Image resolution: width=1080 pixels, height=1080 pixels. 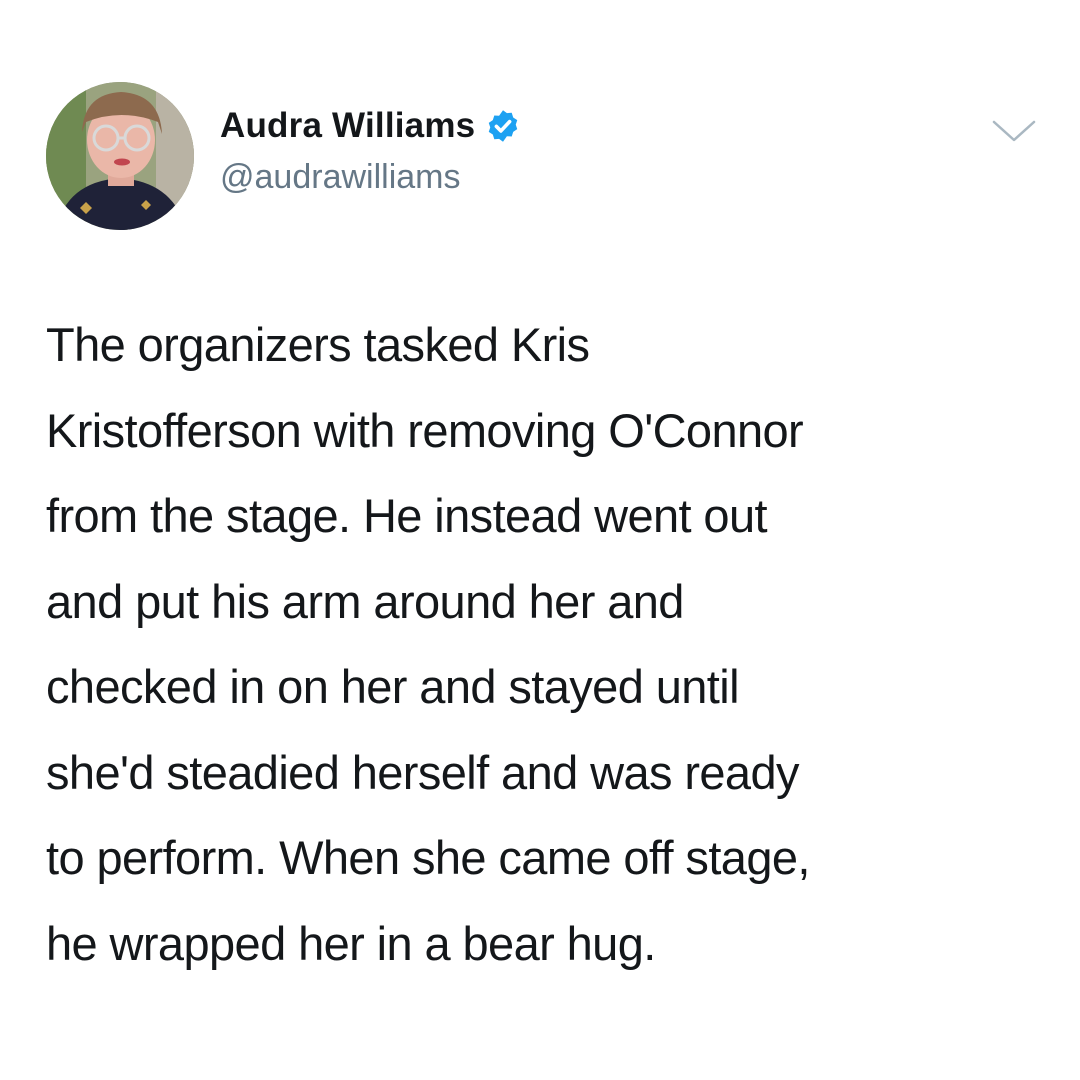 I want to click on verified-badge-icon, so click(x=503, y=126).